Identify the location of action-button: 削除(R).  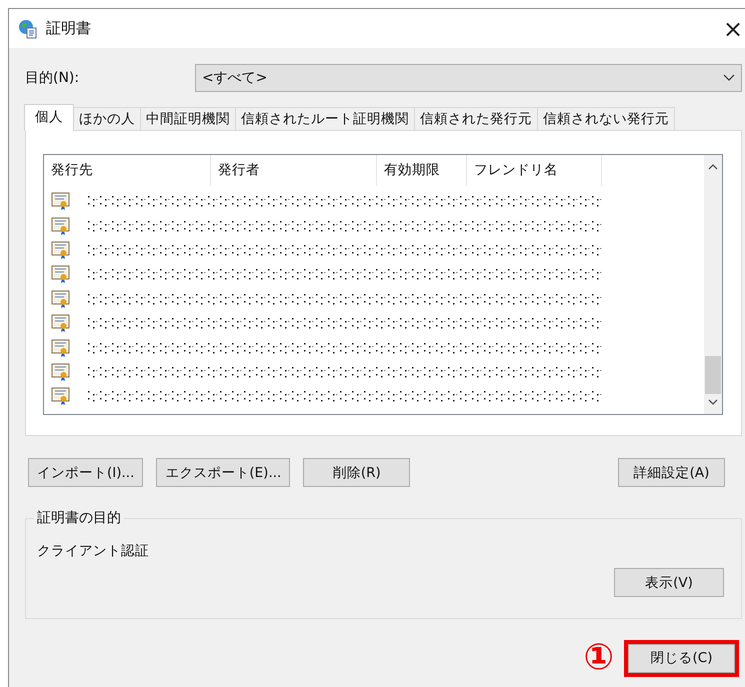
(356, 472).